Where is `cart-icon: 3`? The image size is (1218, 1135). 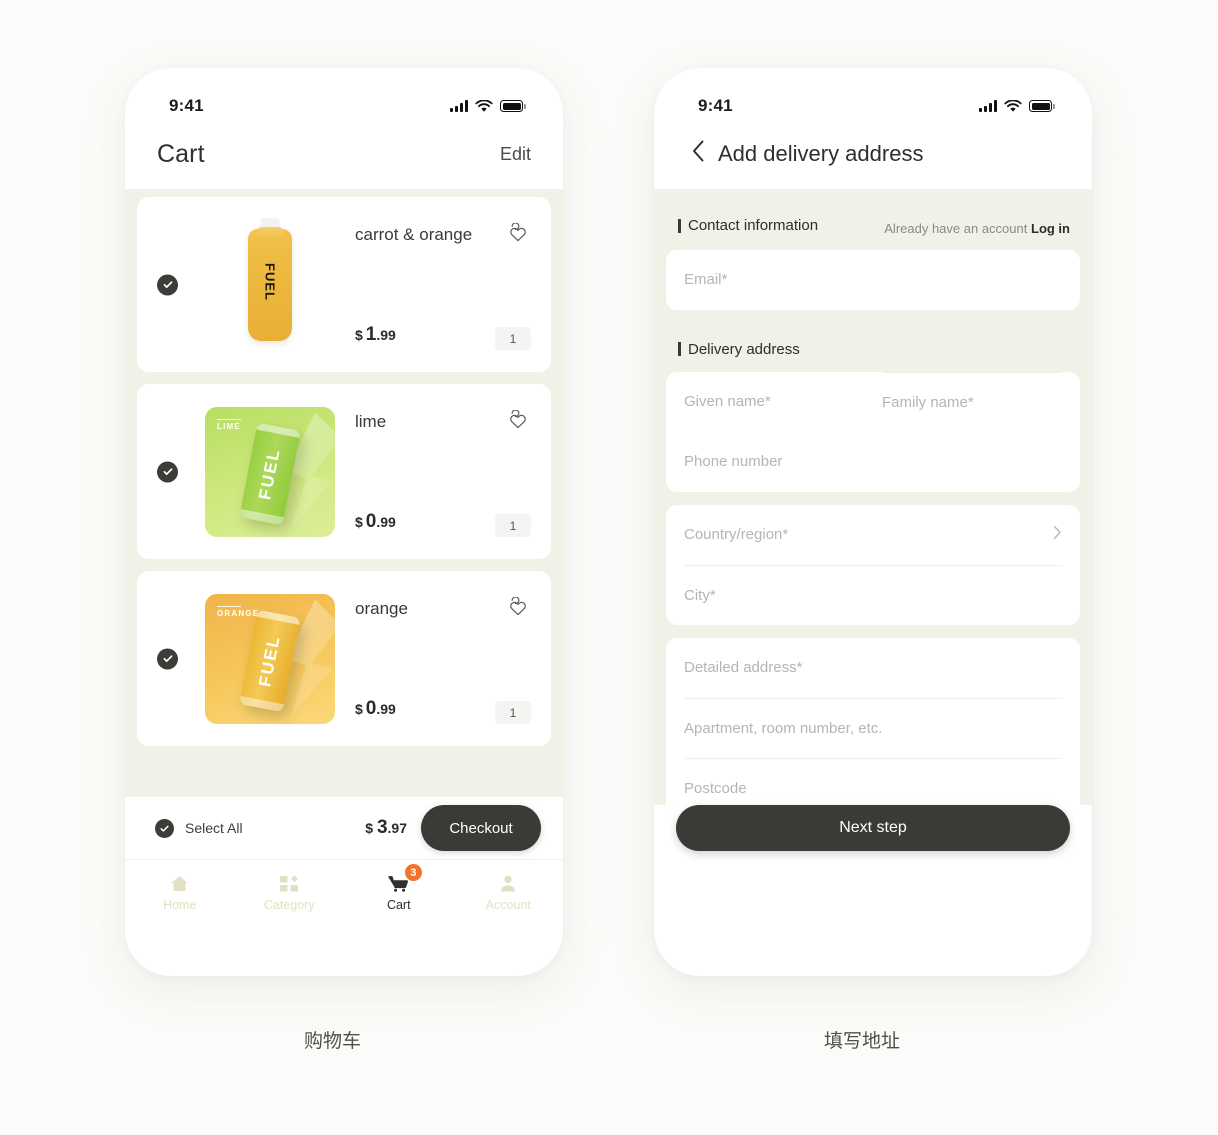 cart-icon: 3 is located at coordinates (404, 878).